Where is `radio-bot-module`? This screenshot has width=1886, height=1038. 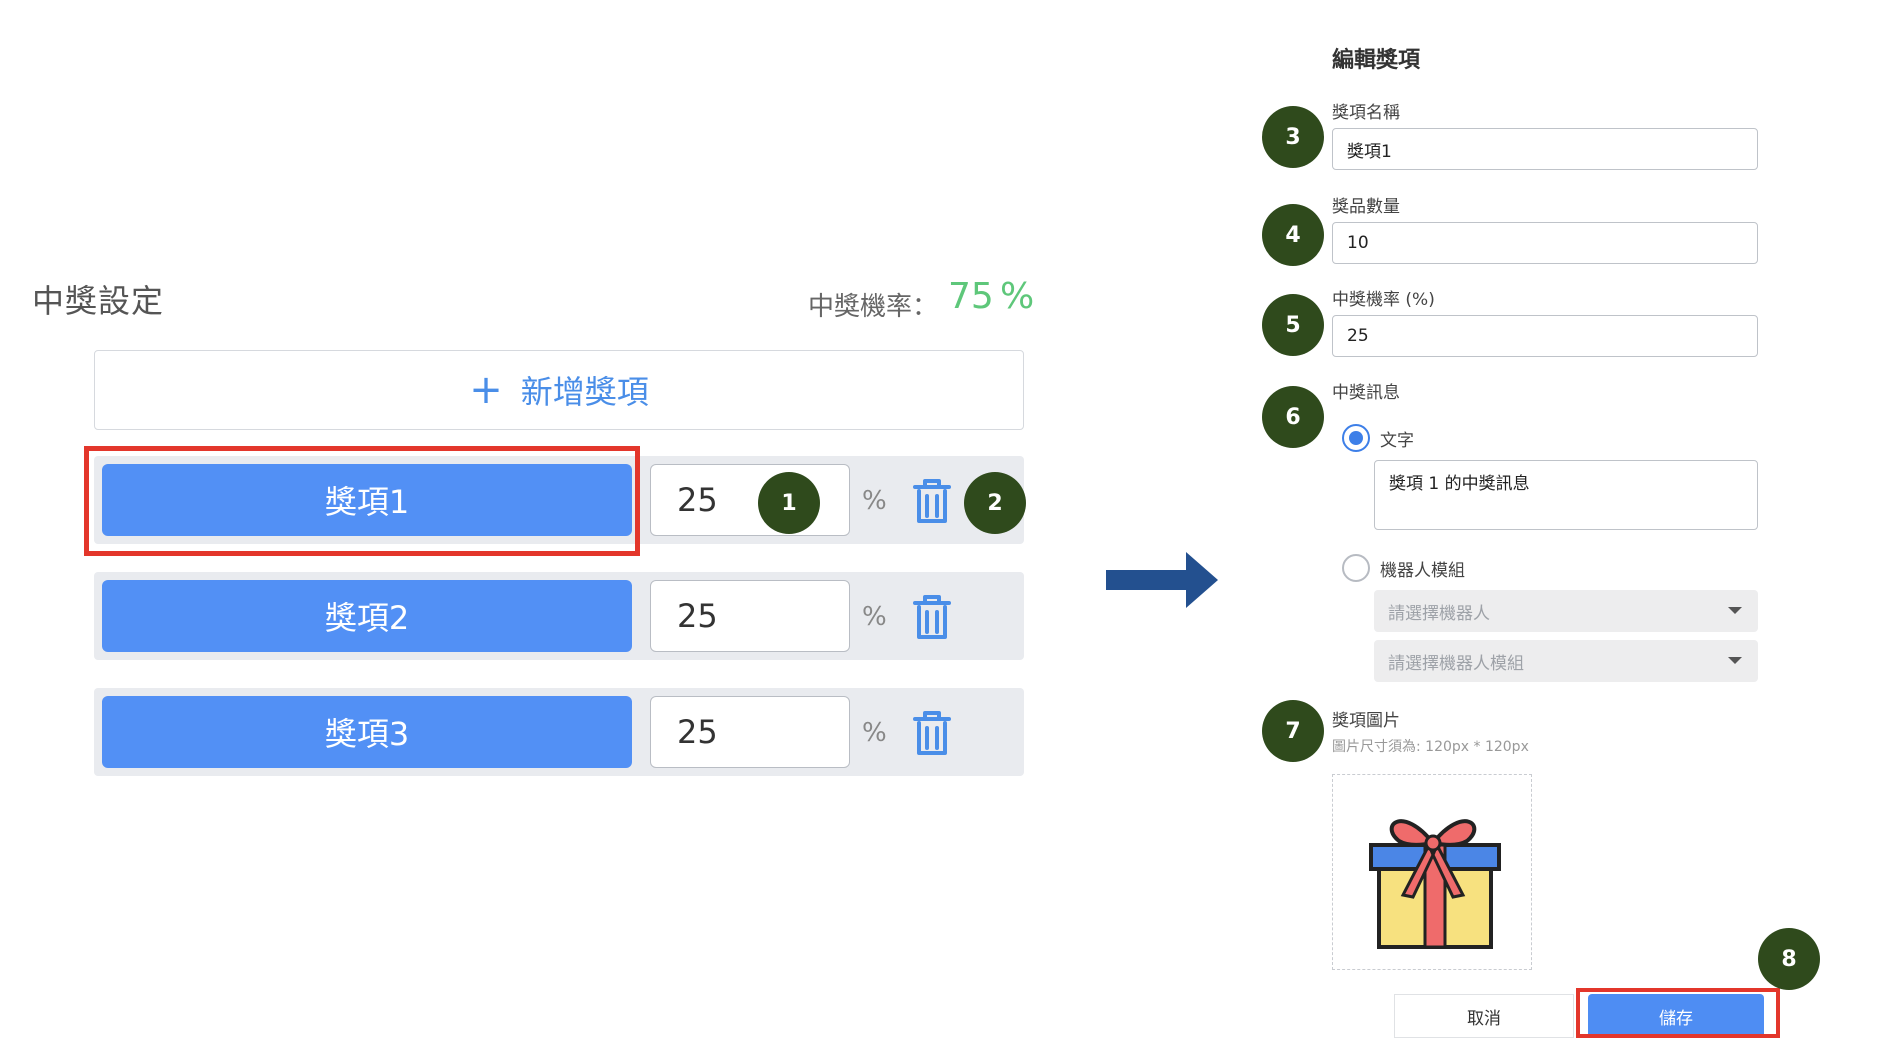 radio-bot-module is located at coordinates (1356, 568).